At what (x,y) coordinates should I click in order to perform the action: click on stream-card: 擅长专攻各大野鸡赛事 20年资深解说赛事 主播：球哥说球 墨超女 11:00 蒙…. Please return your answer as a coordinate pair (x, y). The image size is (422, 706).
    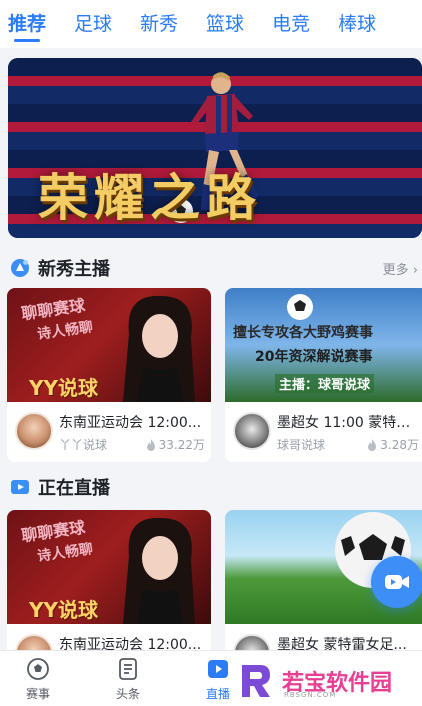
    Looking at the image, I should click on (323, 375).